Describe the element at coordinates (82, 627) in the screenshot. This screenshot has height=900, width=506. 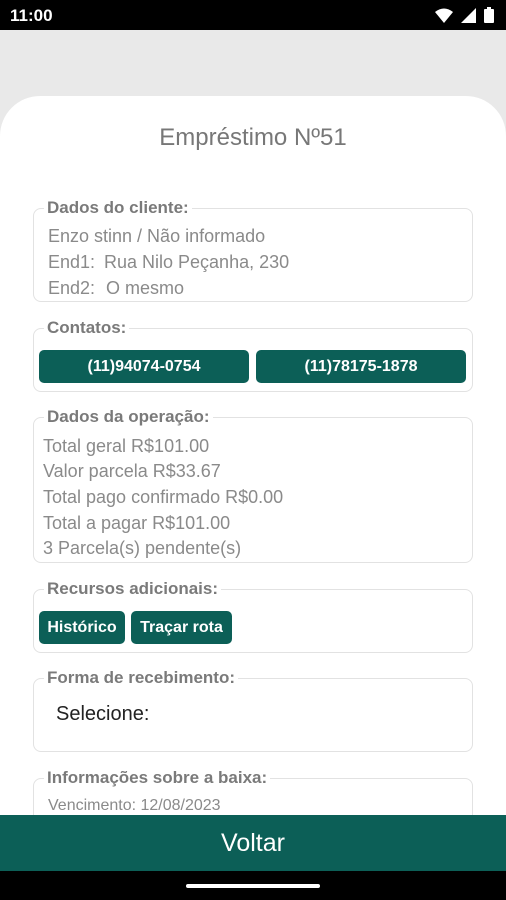
I see `historico-button: Histórico` at that location.